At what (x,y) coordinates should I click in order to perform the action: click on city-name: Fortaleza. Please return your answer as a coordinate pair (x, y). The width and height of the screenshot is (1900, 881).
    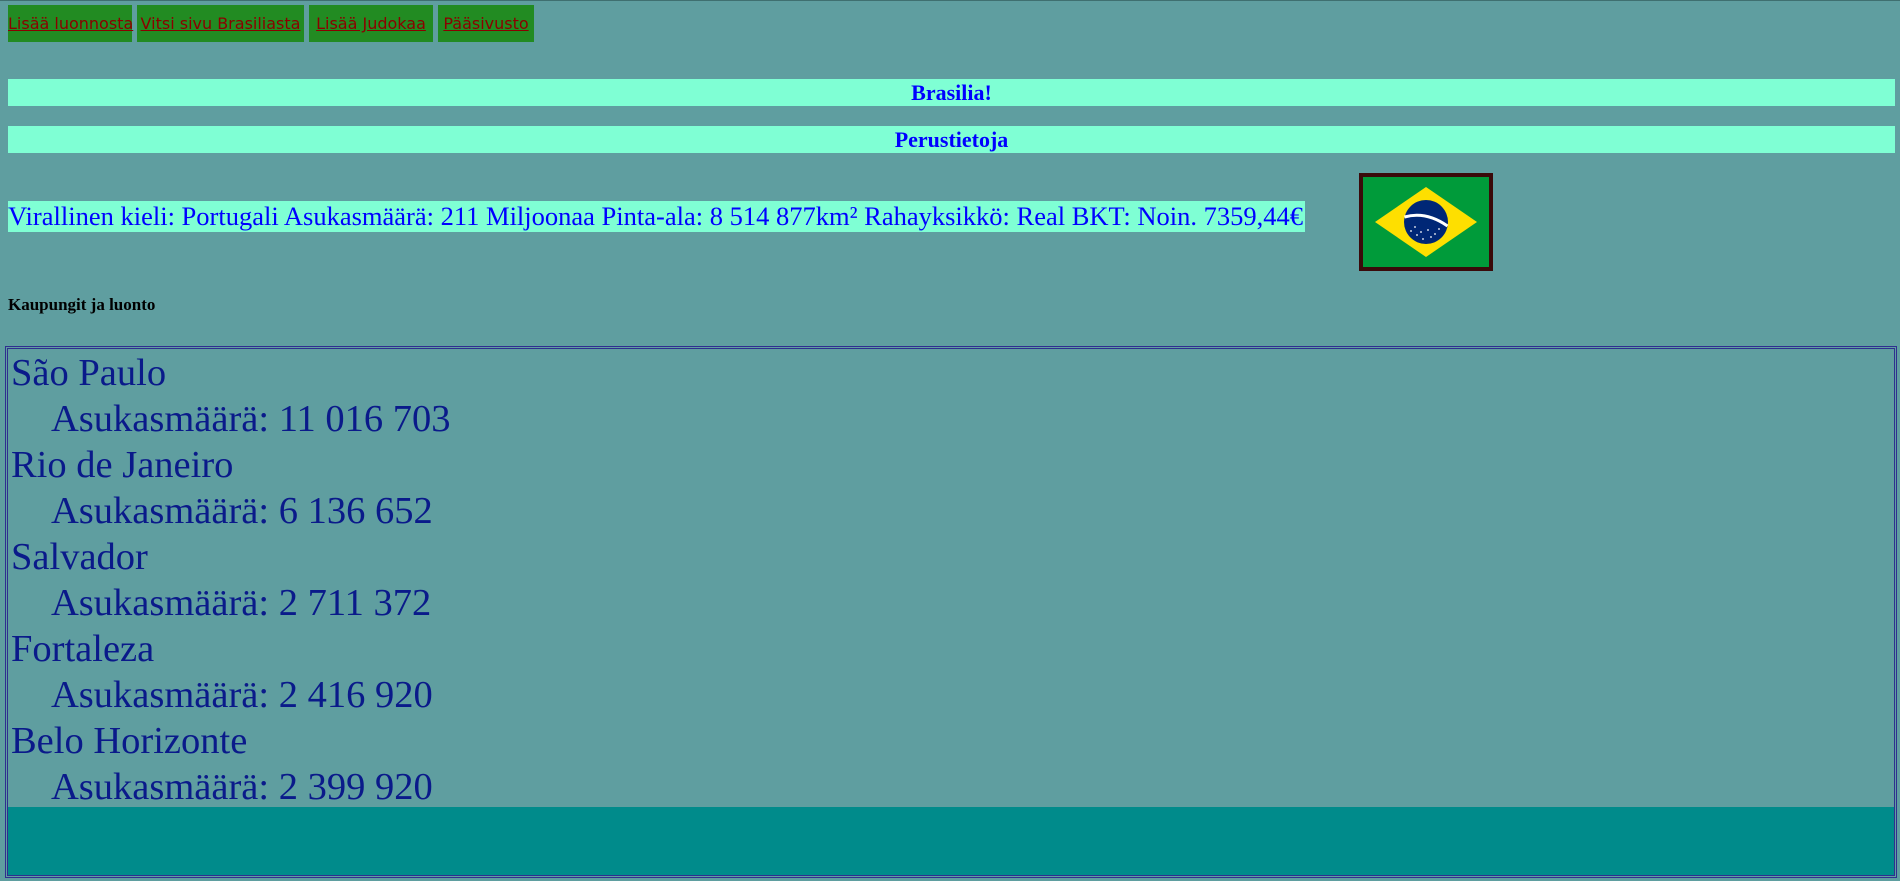
    Looking at the image, I should click on (83, 649).